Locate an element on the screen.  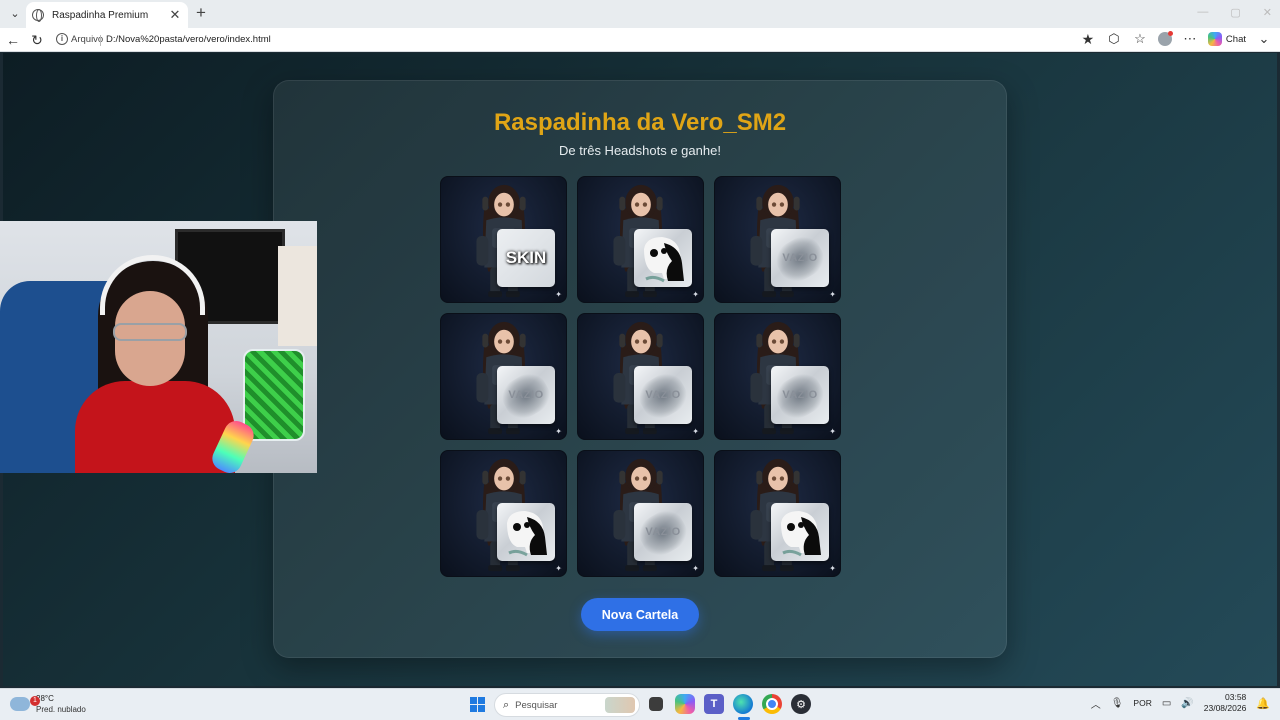
weather-temperature: 28°C is located at coordinates (45, 698).